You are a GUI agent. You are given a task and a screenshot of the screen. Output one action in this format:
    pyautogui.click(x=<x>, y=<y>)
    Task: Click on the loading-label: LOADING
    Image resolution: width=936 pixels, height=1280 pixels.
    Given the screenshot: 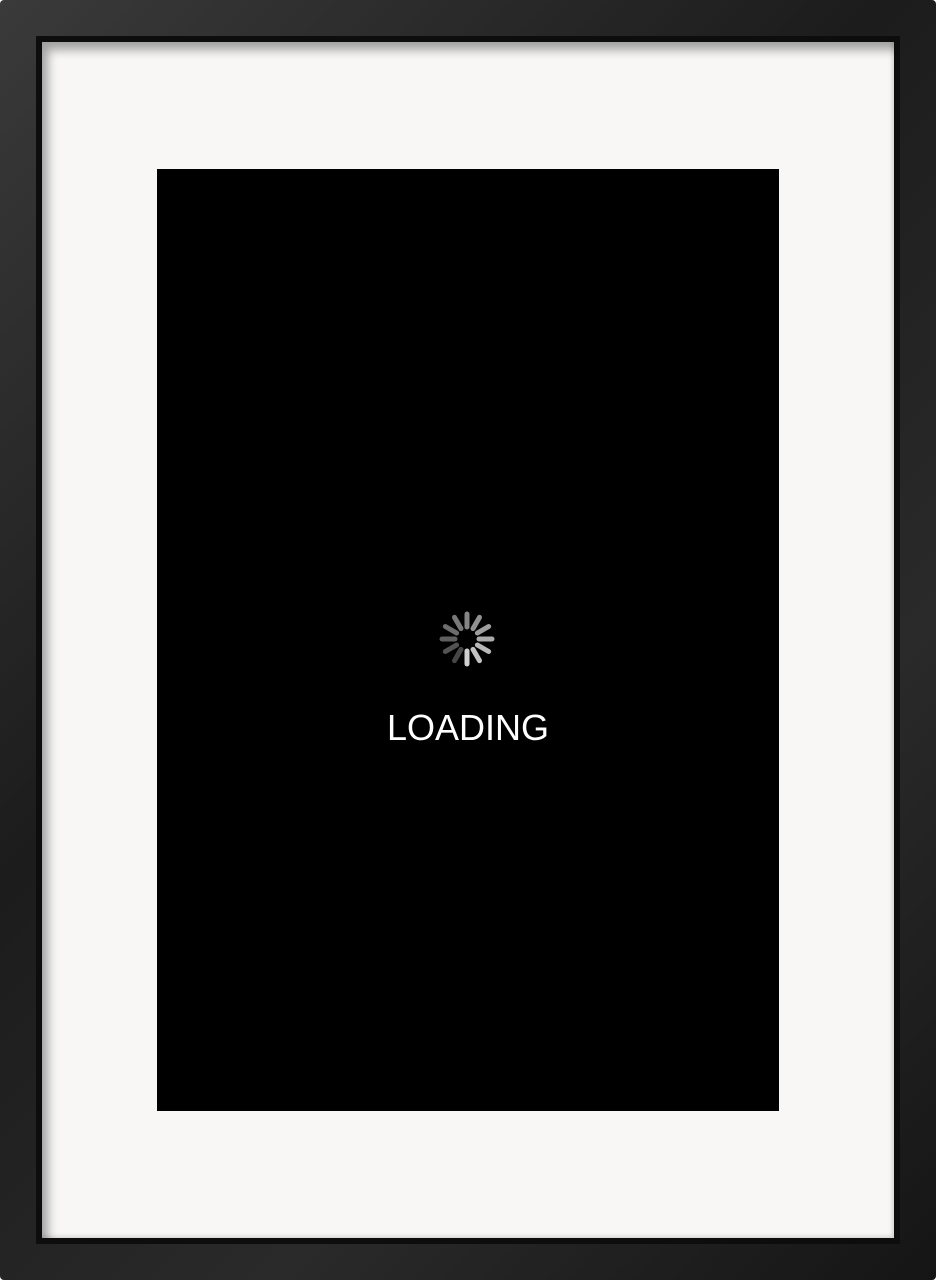 What is the action you would take?
    pyautogui.click(x=468, y=727)
    